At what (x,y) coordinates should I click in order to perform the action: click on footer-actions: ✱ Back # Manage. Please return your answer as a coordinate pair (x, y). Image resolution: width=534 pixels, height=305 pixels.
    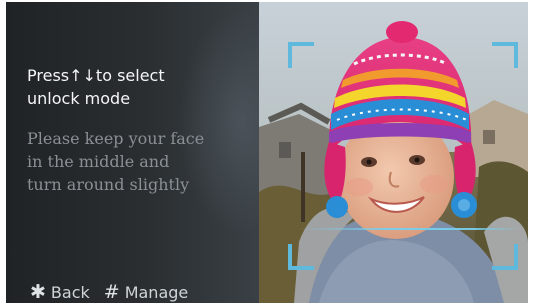
    Looking at the image, I should click on (109, 292).